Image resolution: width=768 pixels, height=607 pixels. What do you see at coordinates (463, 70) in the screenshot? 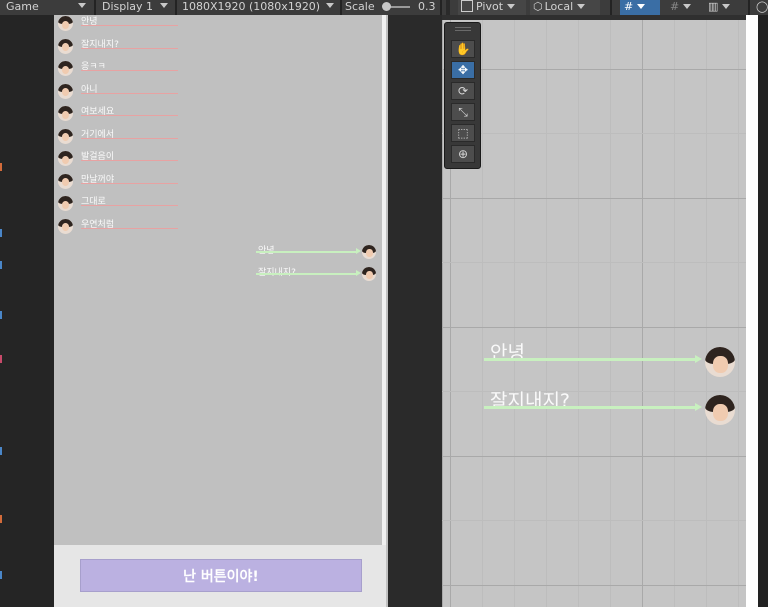
I see `move-tool-button: ✥` at bounding box center [463, 70].